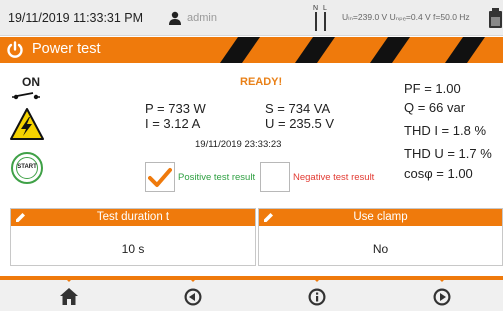 Image resolution: width=503 pixels, height=311 pixels. What do you see at coordinates (238, 144) in the screenshot?
I see `measurement-timestamp: 19/11/2019 23:33:23` at bounding box center [238, 144].